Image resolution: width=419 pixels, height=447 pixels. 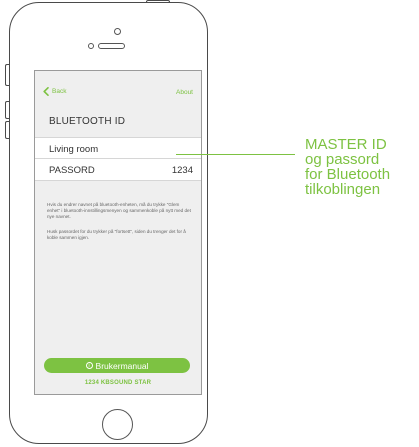 I want to click on section-title: BLUETOOTH ID, so click(x=87, y=121).